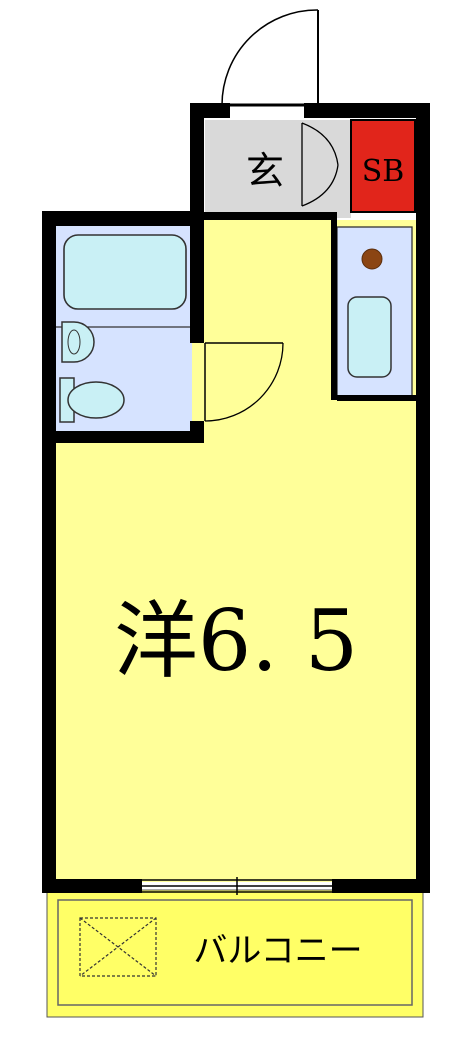 The image size is (466, 1040). What do you see at coordinates (78, 342) in the screenshot?
I see `washbasin-icon` at bounding box center [78, 342].